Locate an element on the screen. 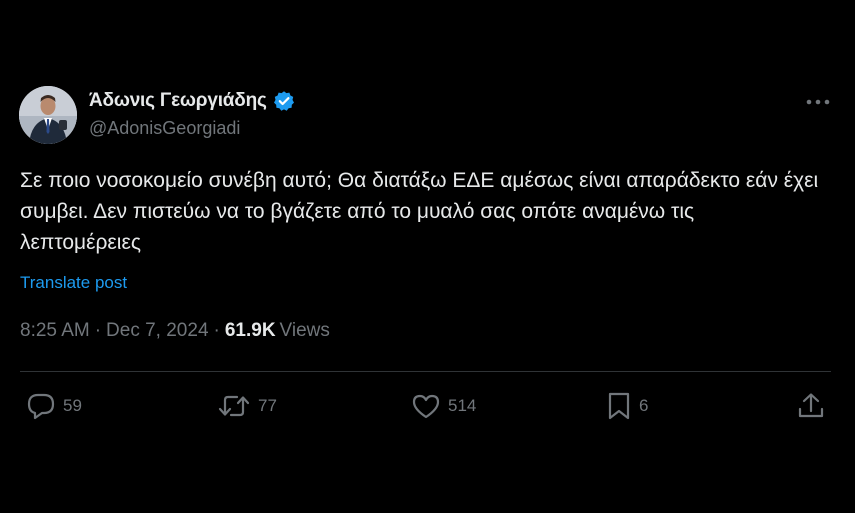  reply-button: 59 is located at coordinates (54, 406).